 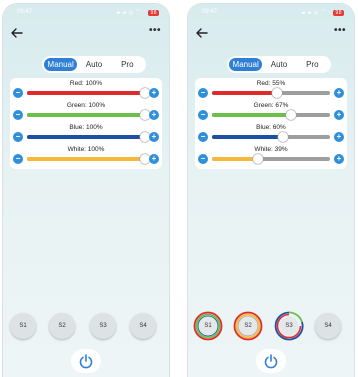 What do you see at coordinates (282, 137) in the screenshot?
I see `slider-thumb-blue` at bounding box center [282, 137].